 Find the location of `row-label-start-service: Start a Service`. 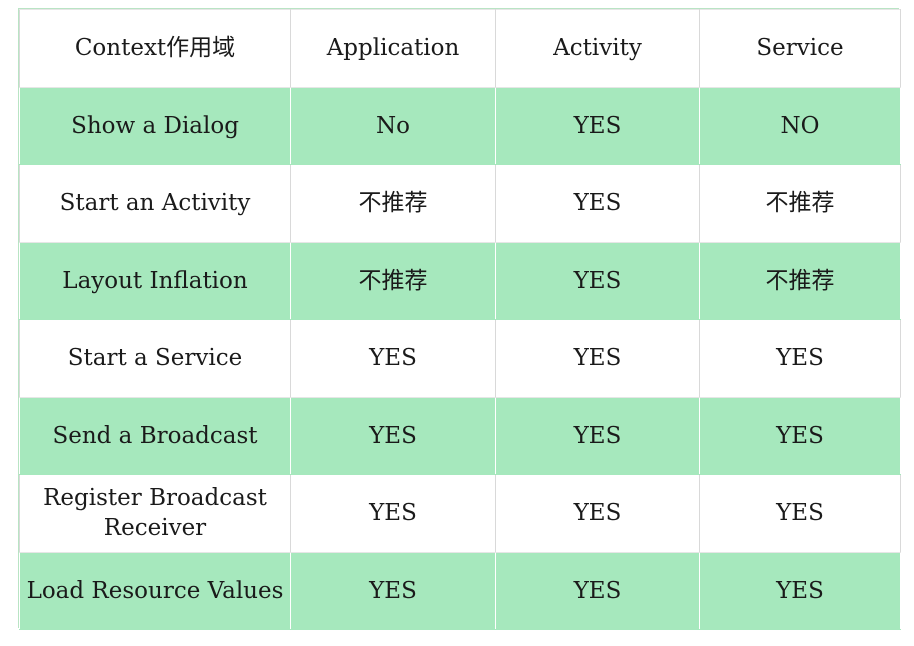

row-label-start-service: Start a Service is located at coordinates (155, 358).